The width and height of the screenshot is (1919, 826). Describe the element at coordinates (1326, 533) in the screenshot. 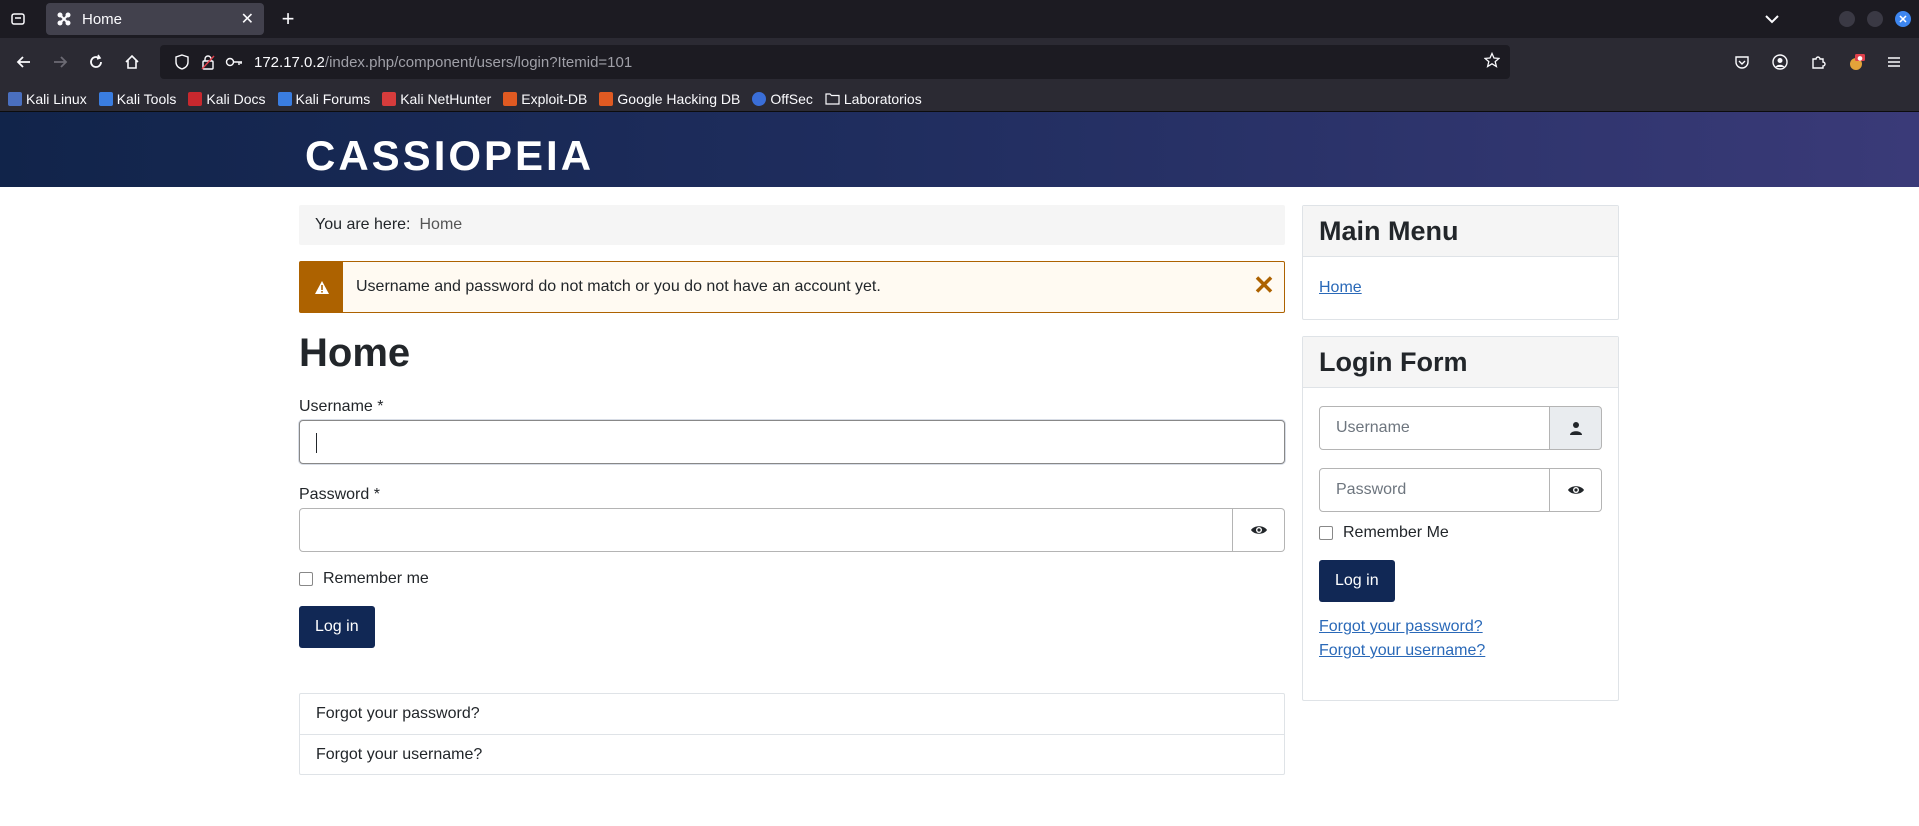

I see `sidebar-remember-checkbox` at that location.